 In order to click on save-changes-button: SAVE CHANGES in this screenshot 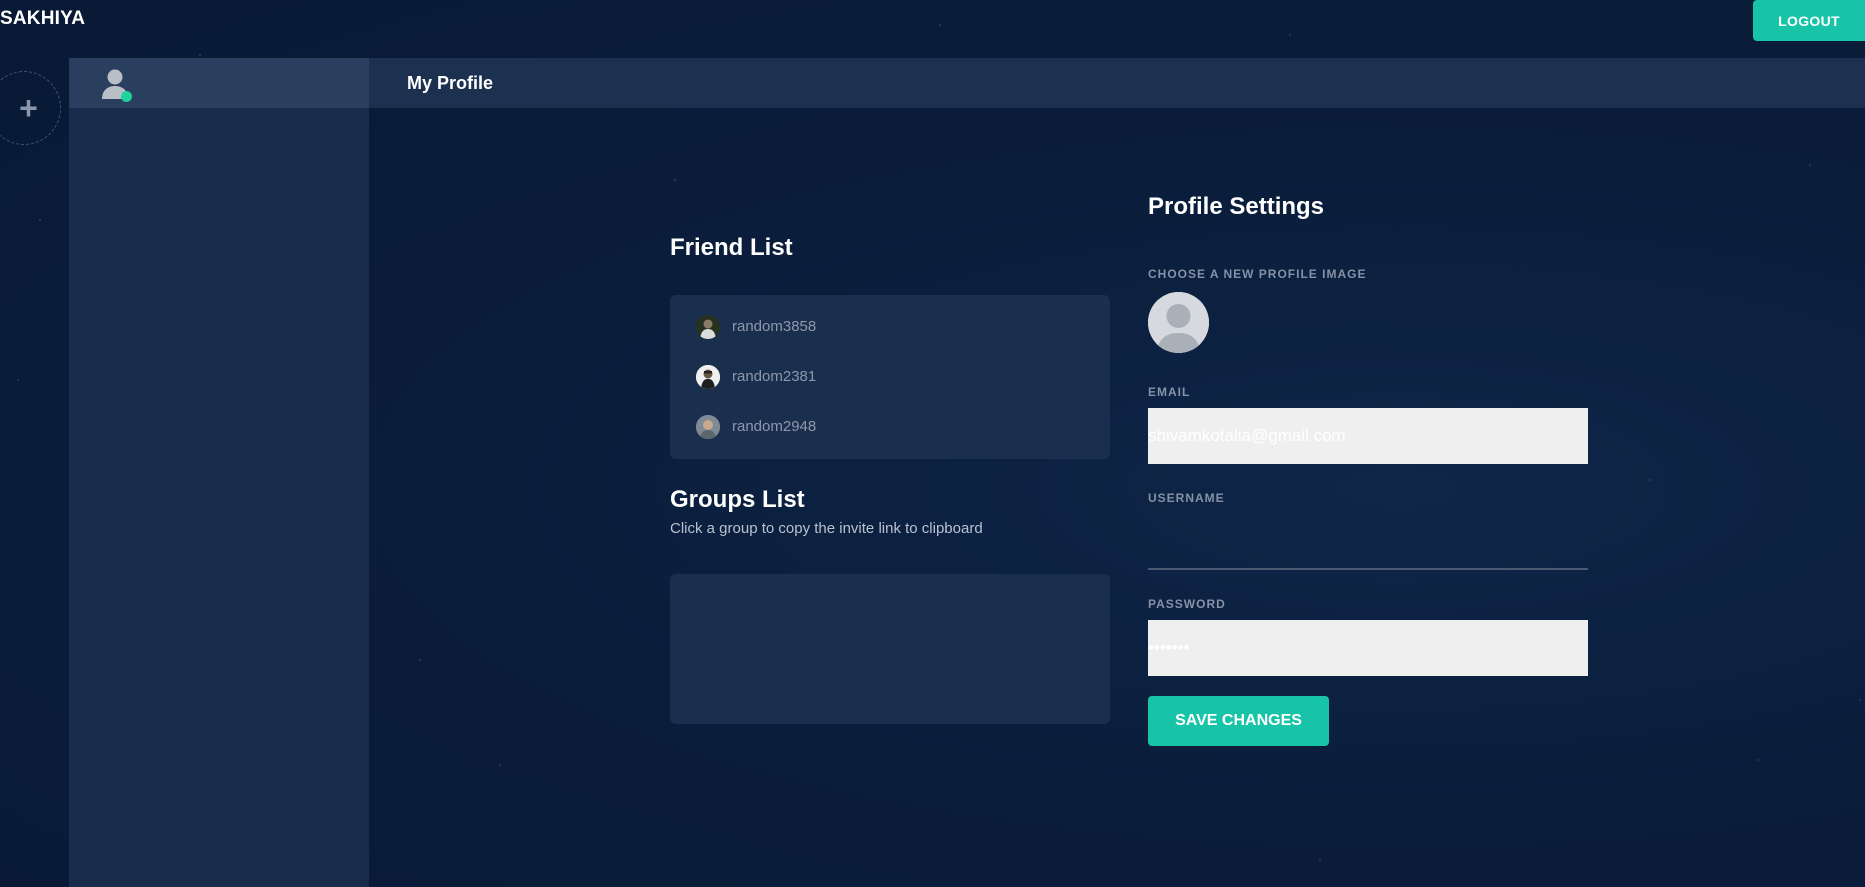, I will do `click(1238, 721)`.